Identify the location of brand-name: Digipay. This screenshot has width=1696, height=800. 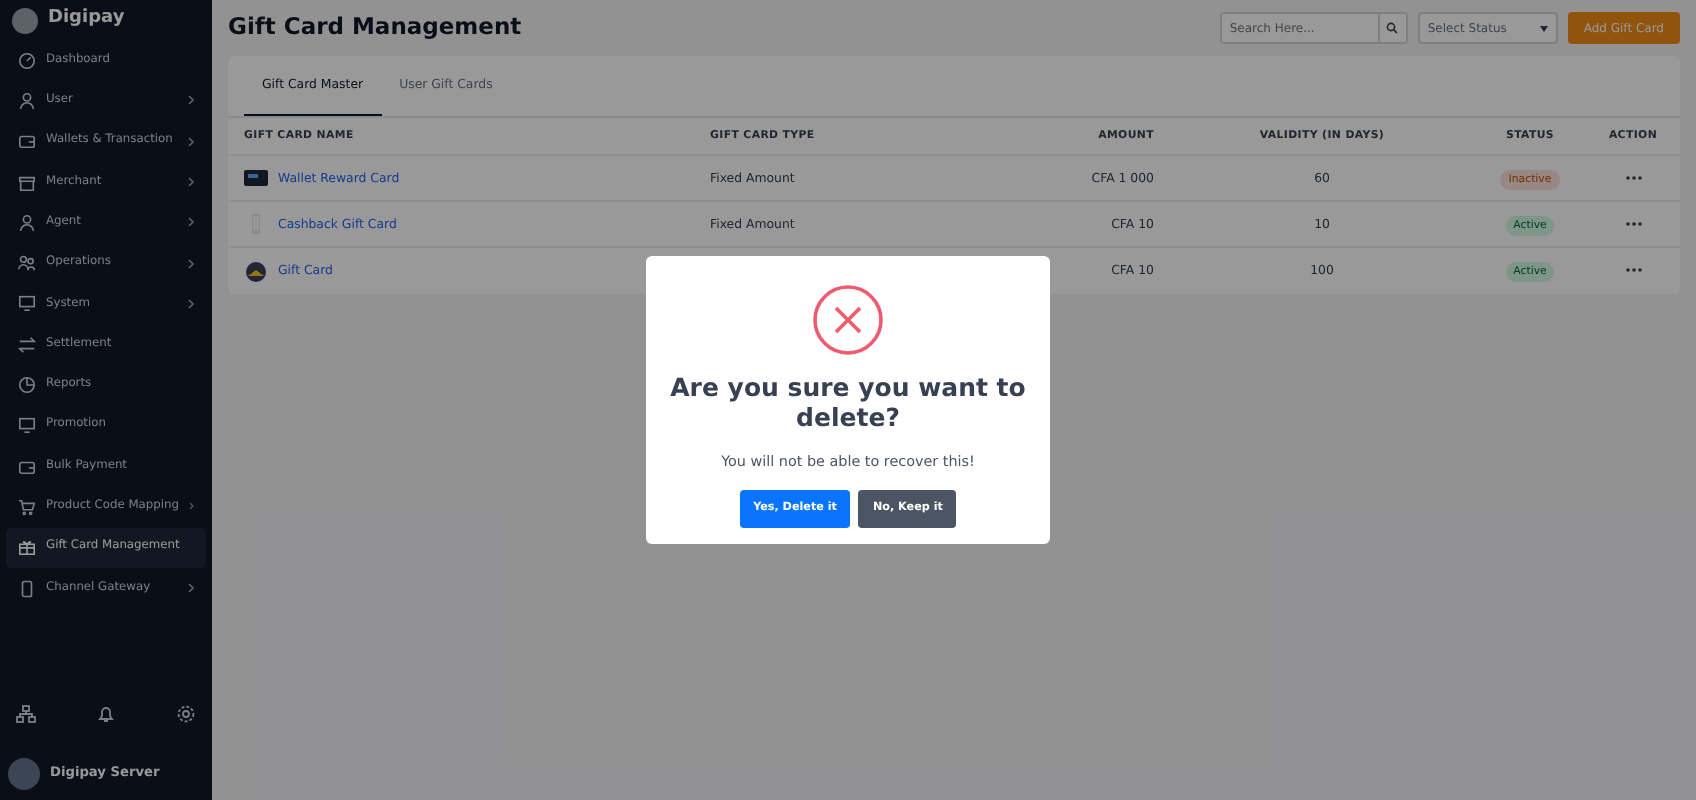
(86, 19).